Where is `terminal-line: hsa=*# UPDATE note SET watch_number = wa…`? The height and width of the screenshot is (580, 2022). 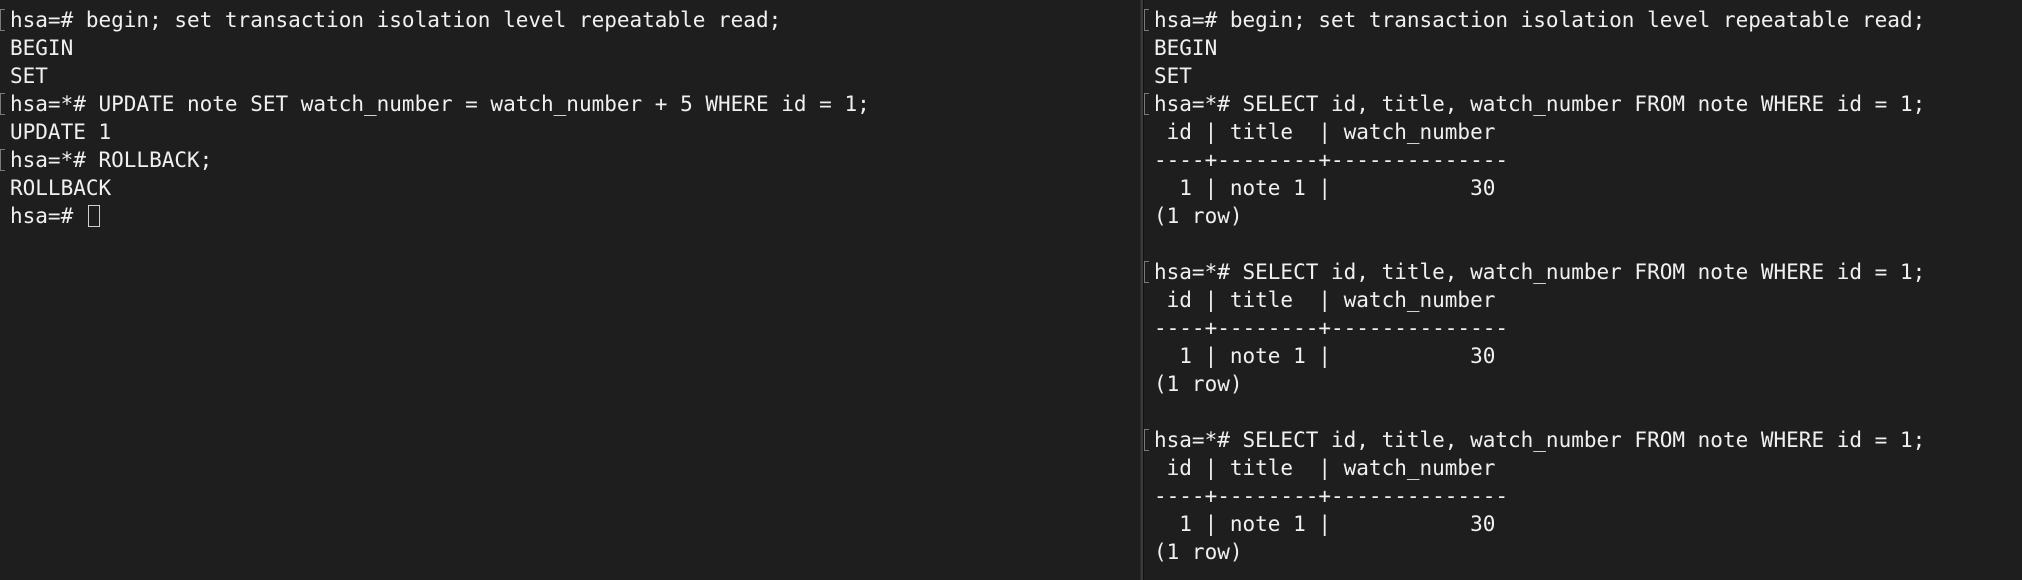 terminal-line: hsa=*# UPDATE note SET watch_number = wa… is located at coordinates (570, 104).